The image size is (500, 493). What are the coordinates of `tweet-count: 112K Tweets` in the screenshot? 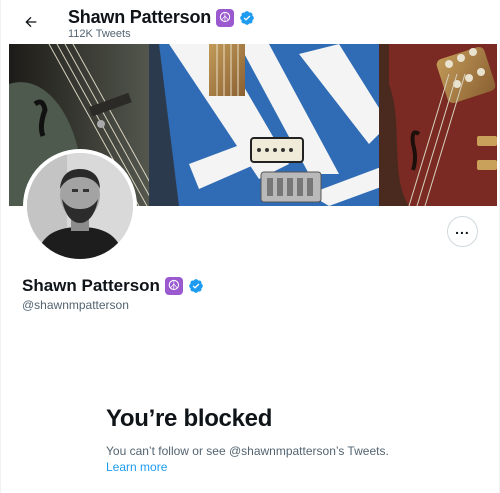 It's located at (99, 34).